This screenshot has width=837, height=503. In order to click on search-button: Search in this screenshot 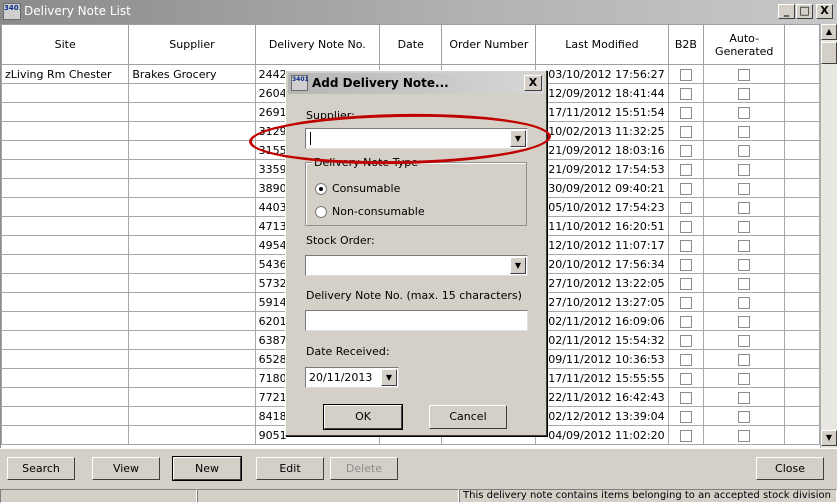, I will do `click(41, 468)`.